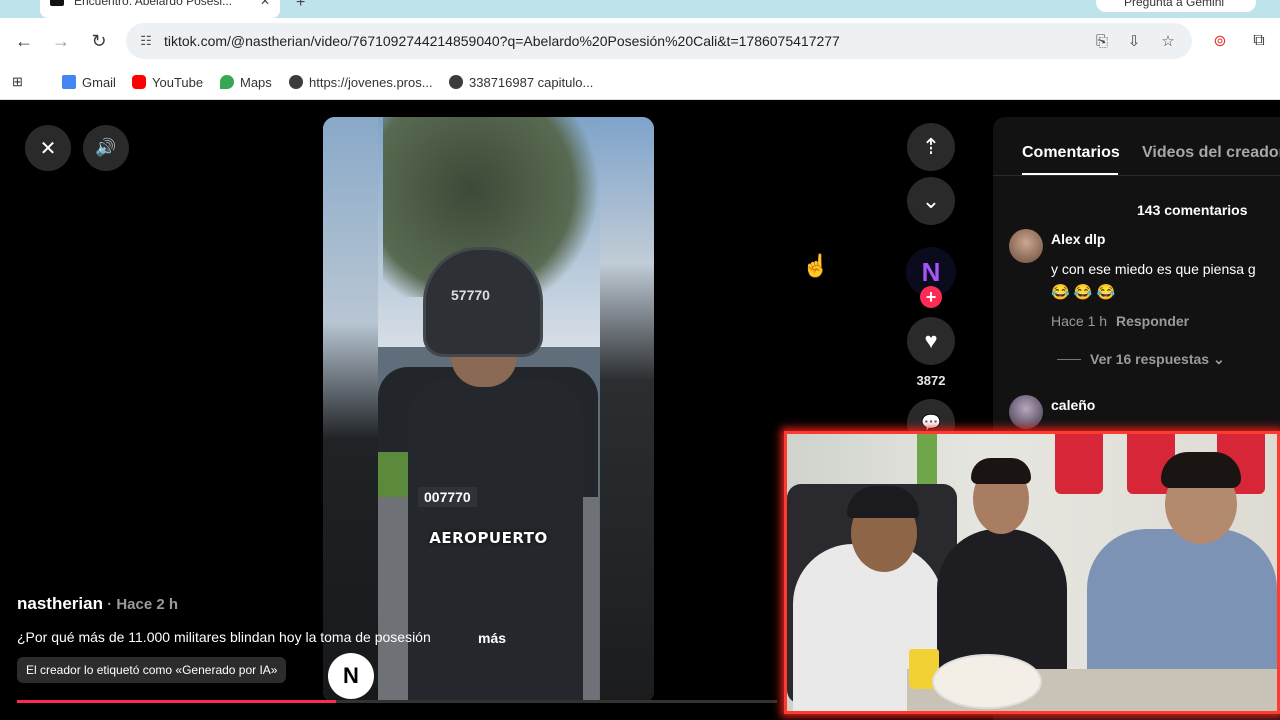 The width and height of the screenshot is (1280, 720). I want to click on like-button: ♥ 3872, so click(931, 352).